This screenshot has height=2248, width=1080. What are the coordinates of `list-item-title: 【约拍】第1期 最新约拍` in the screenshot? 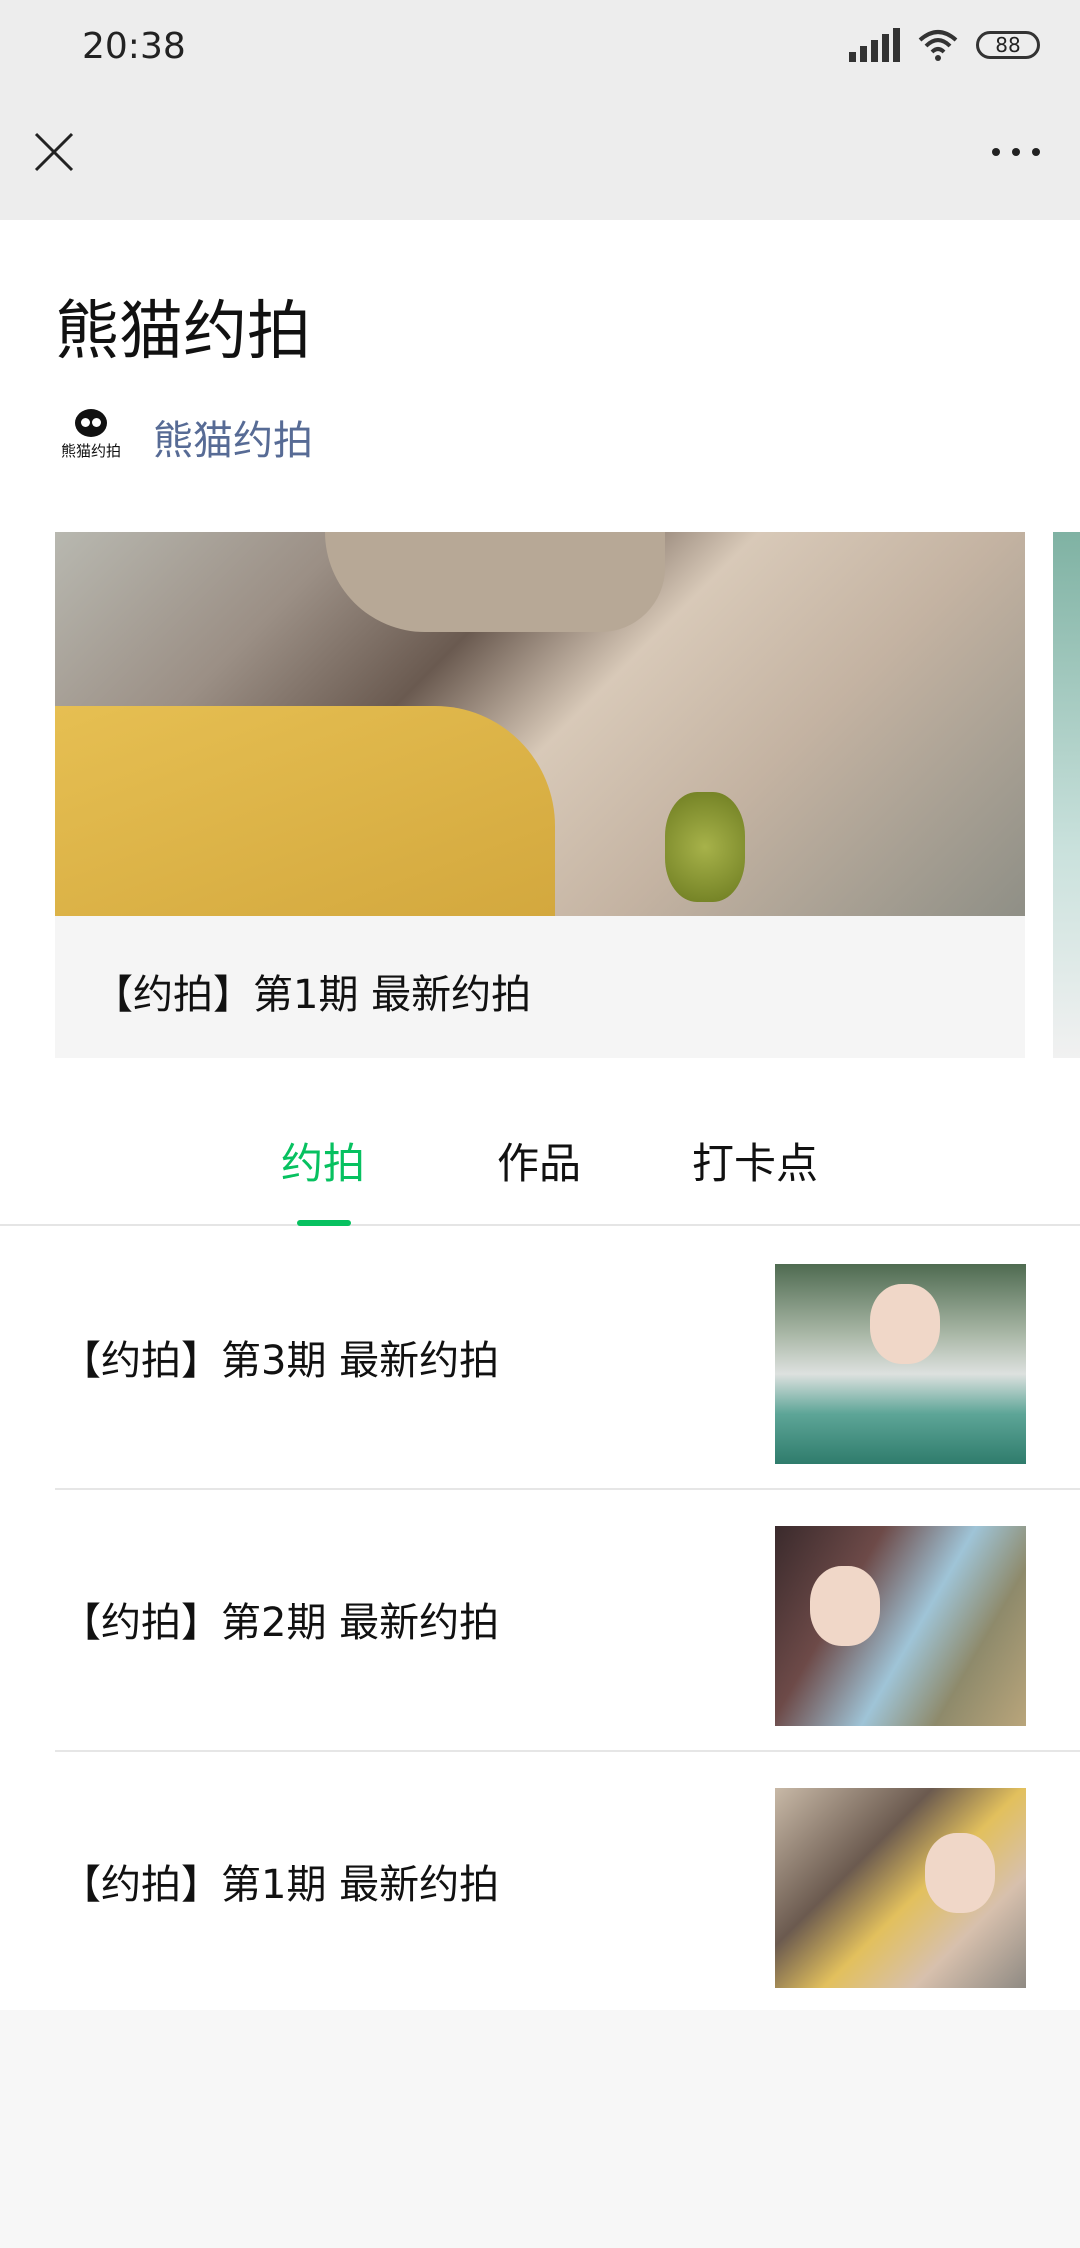 It's located at (280, 1885).